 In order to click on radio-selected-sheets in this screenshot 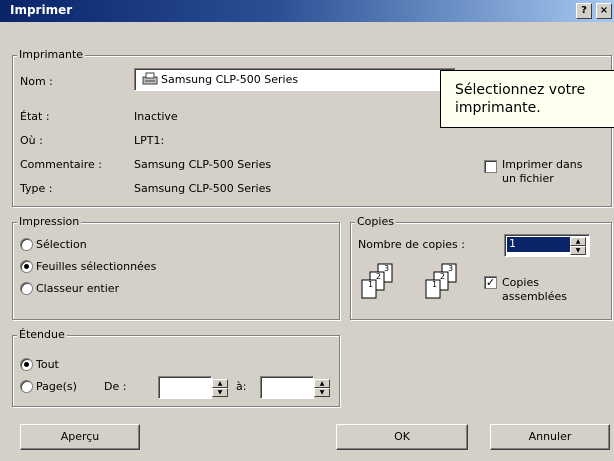, I will do `click(26, 266)`.